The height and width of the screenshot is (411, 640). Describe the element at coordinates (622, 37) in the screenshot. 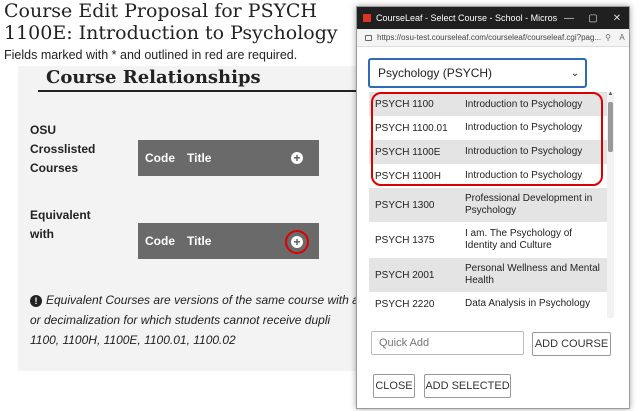

I see `read-aloud-icon: A` at that location.